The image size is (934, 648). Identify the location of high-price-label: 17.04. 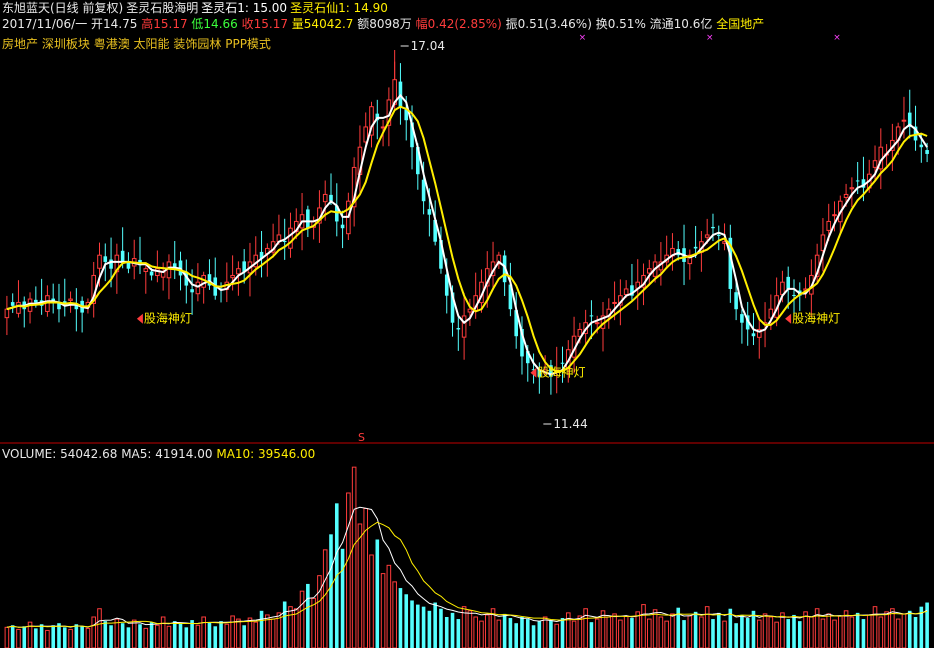
(428, 46).